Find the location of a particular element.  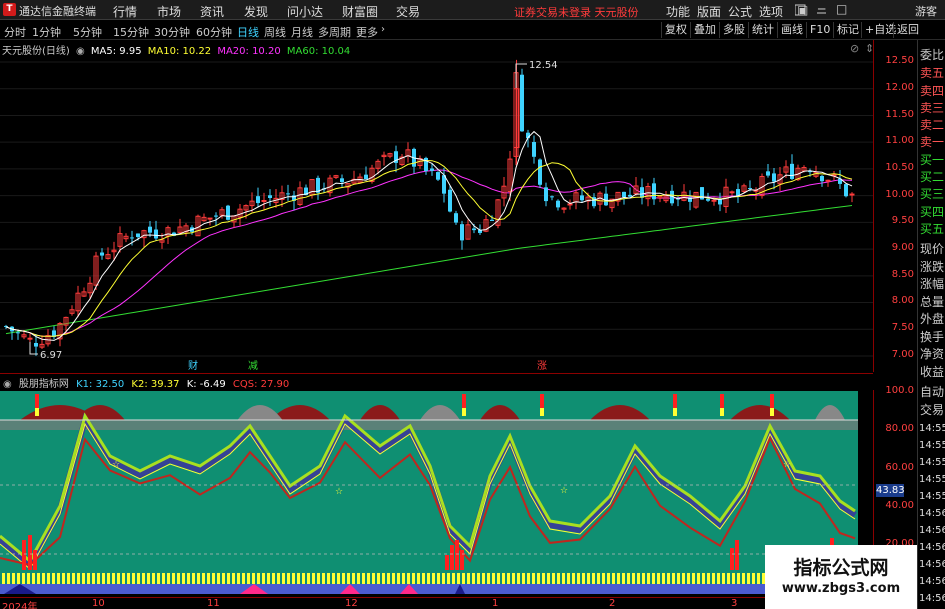

menu-trade: 交易 is located at coordinates (408, 11).